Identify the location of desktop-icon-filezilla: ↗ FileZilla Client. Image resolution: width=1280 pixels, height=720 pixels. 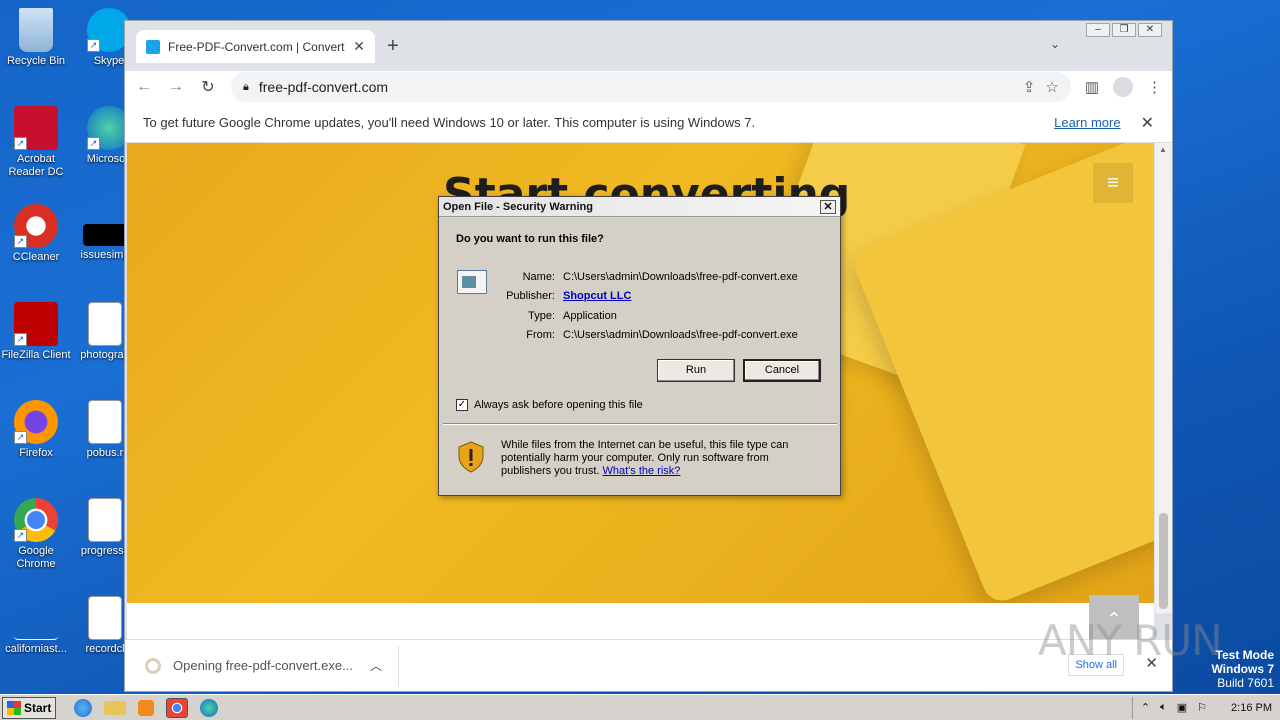
(36, 332).